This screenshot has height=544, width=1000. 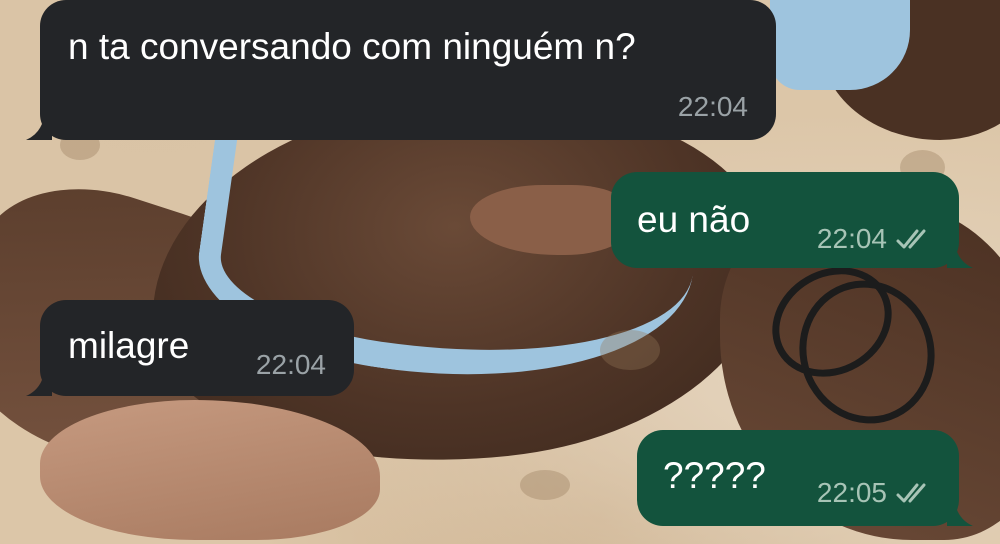 I want to click on message-time: 22:05, so click(x=851, y=492).